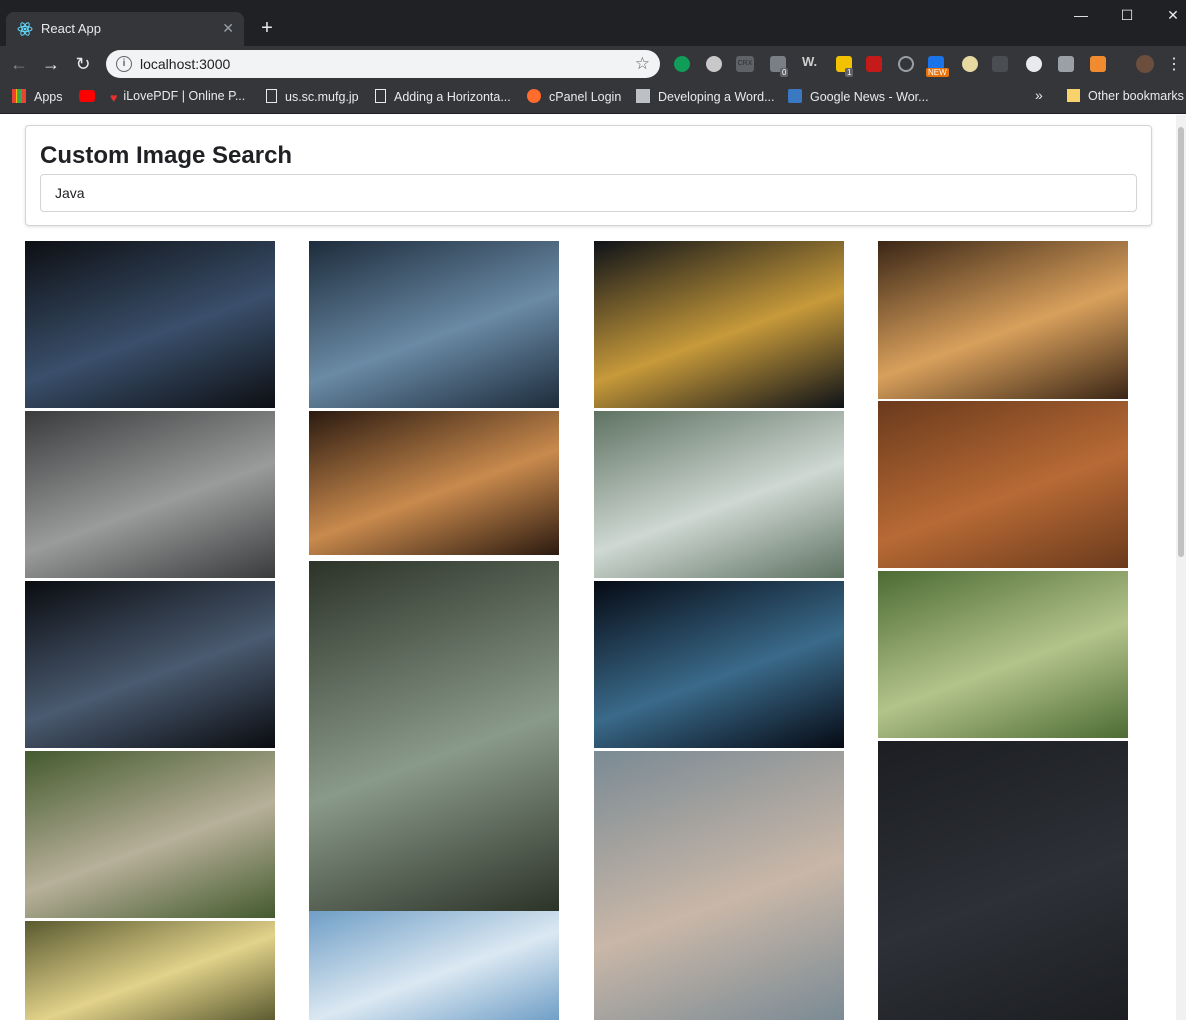 This screenshot has width=1186, height=1020. Describe the element at coordinates (1168, 15) in the screenshot. I see `close-window-button: ✕` at that location.